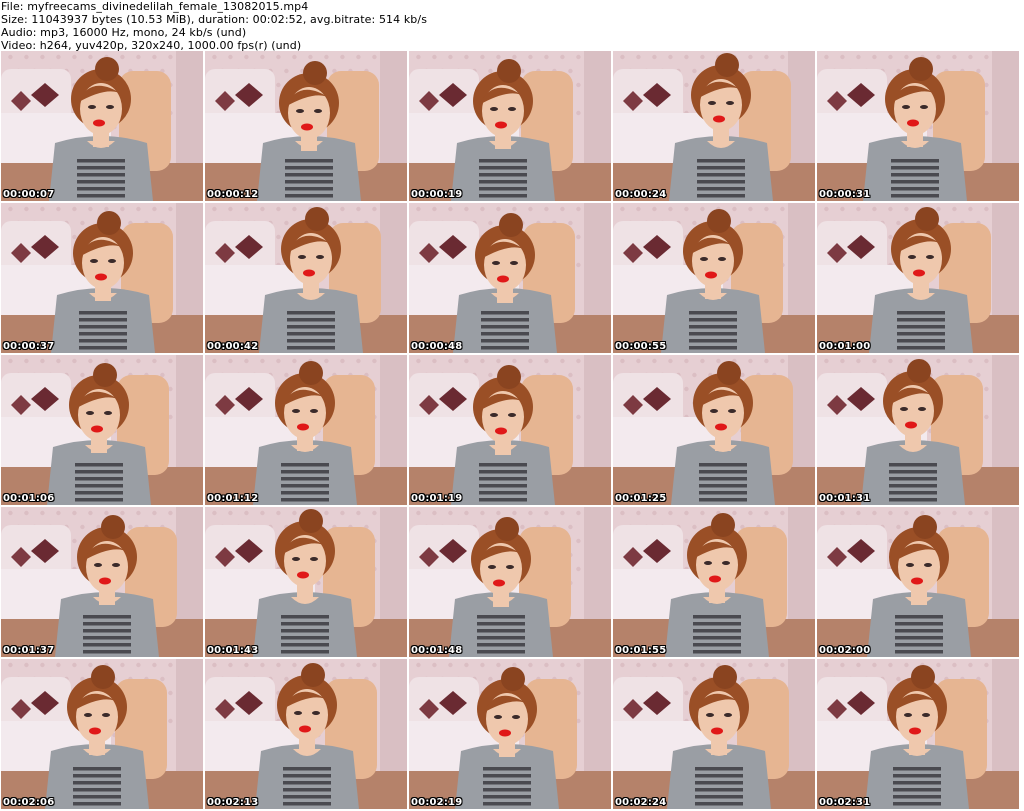 The width and height of the screenshot is (1024, 811). I want to click on video-thumbnail: 00:00:42, so click(306, 278).